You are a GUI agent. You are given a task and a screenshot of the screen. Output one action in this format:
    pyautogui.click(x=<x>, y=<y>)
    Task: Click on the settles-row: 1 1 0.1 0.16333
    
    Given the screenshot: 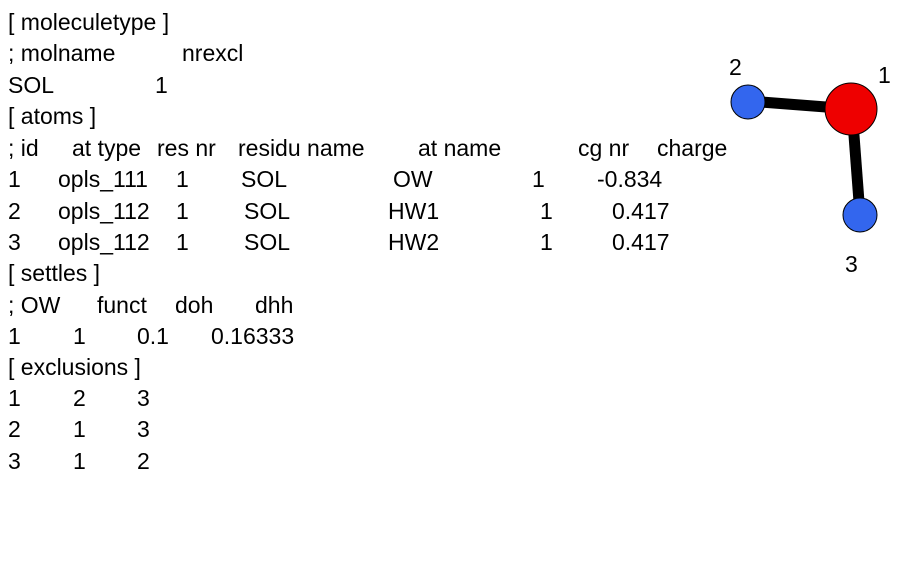 What is the action you would take?
    pyautogui.click(x=350, y=336)
    